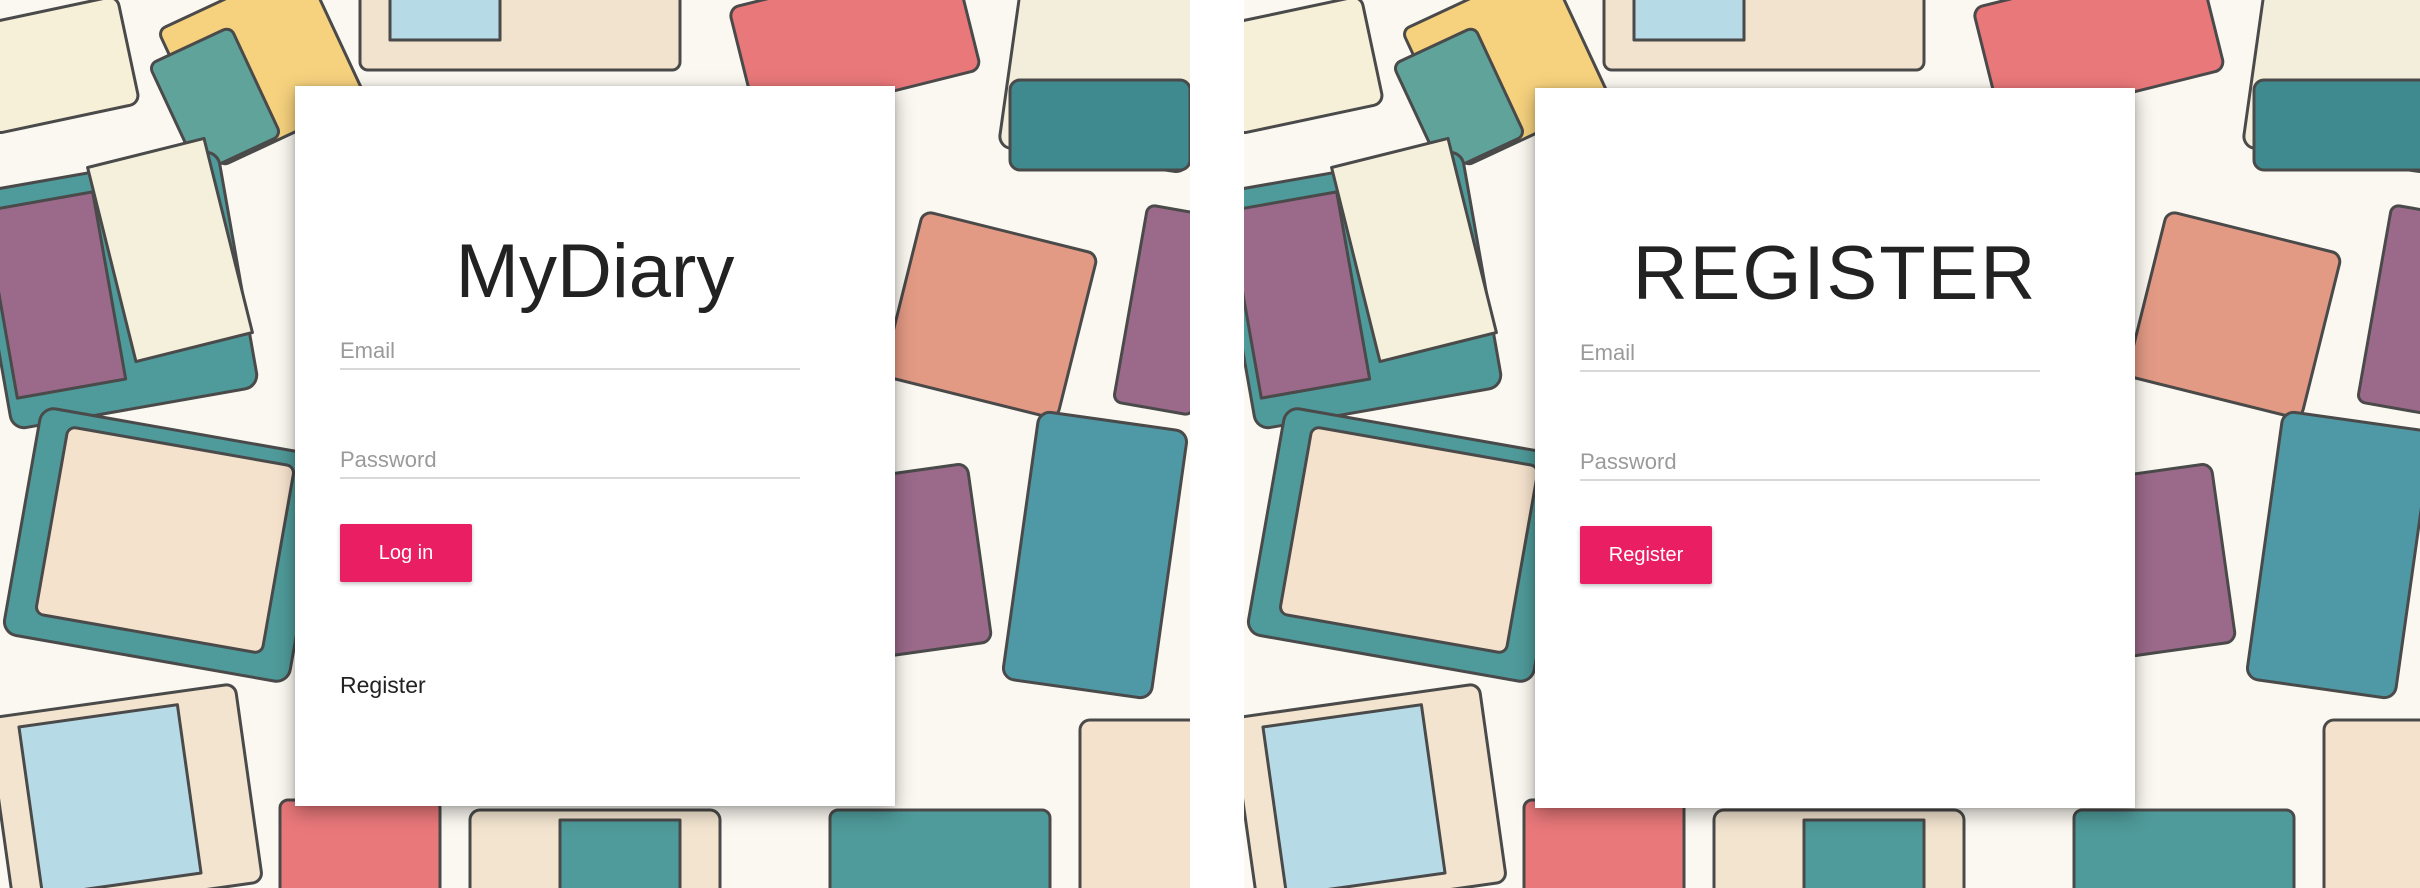 The width and height of the screenshot is (2420, 888). Describe the element at coordinates (383, 685) in the screenshot. I see `register-link: Register` at that location.